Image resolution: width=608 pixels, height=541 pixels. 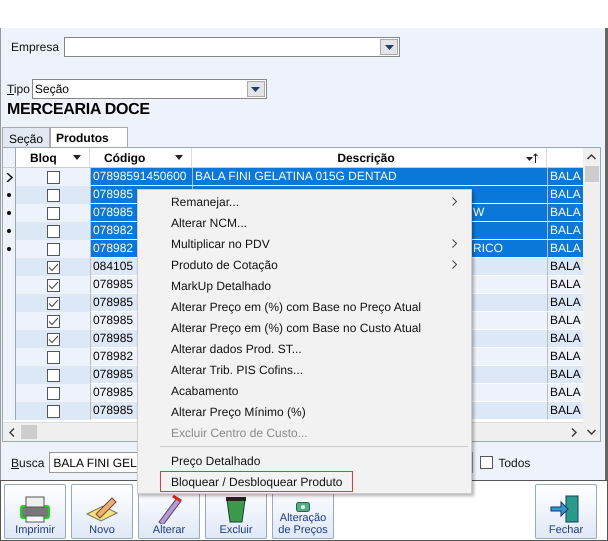 I want to click on tipo-label: Tipo, so click(x=18, y=89).